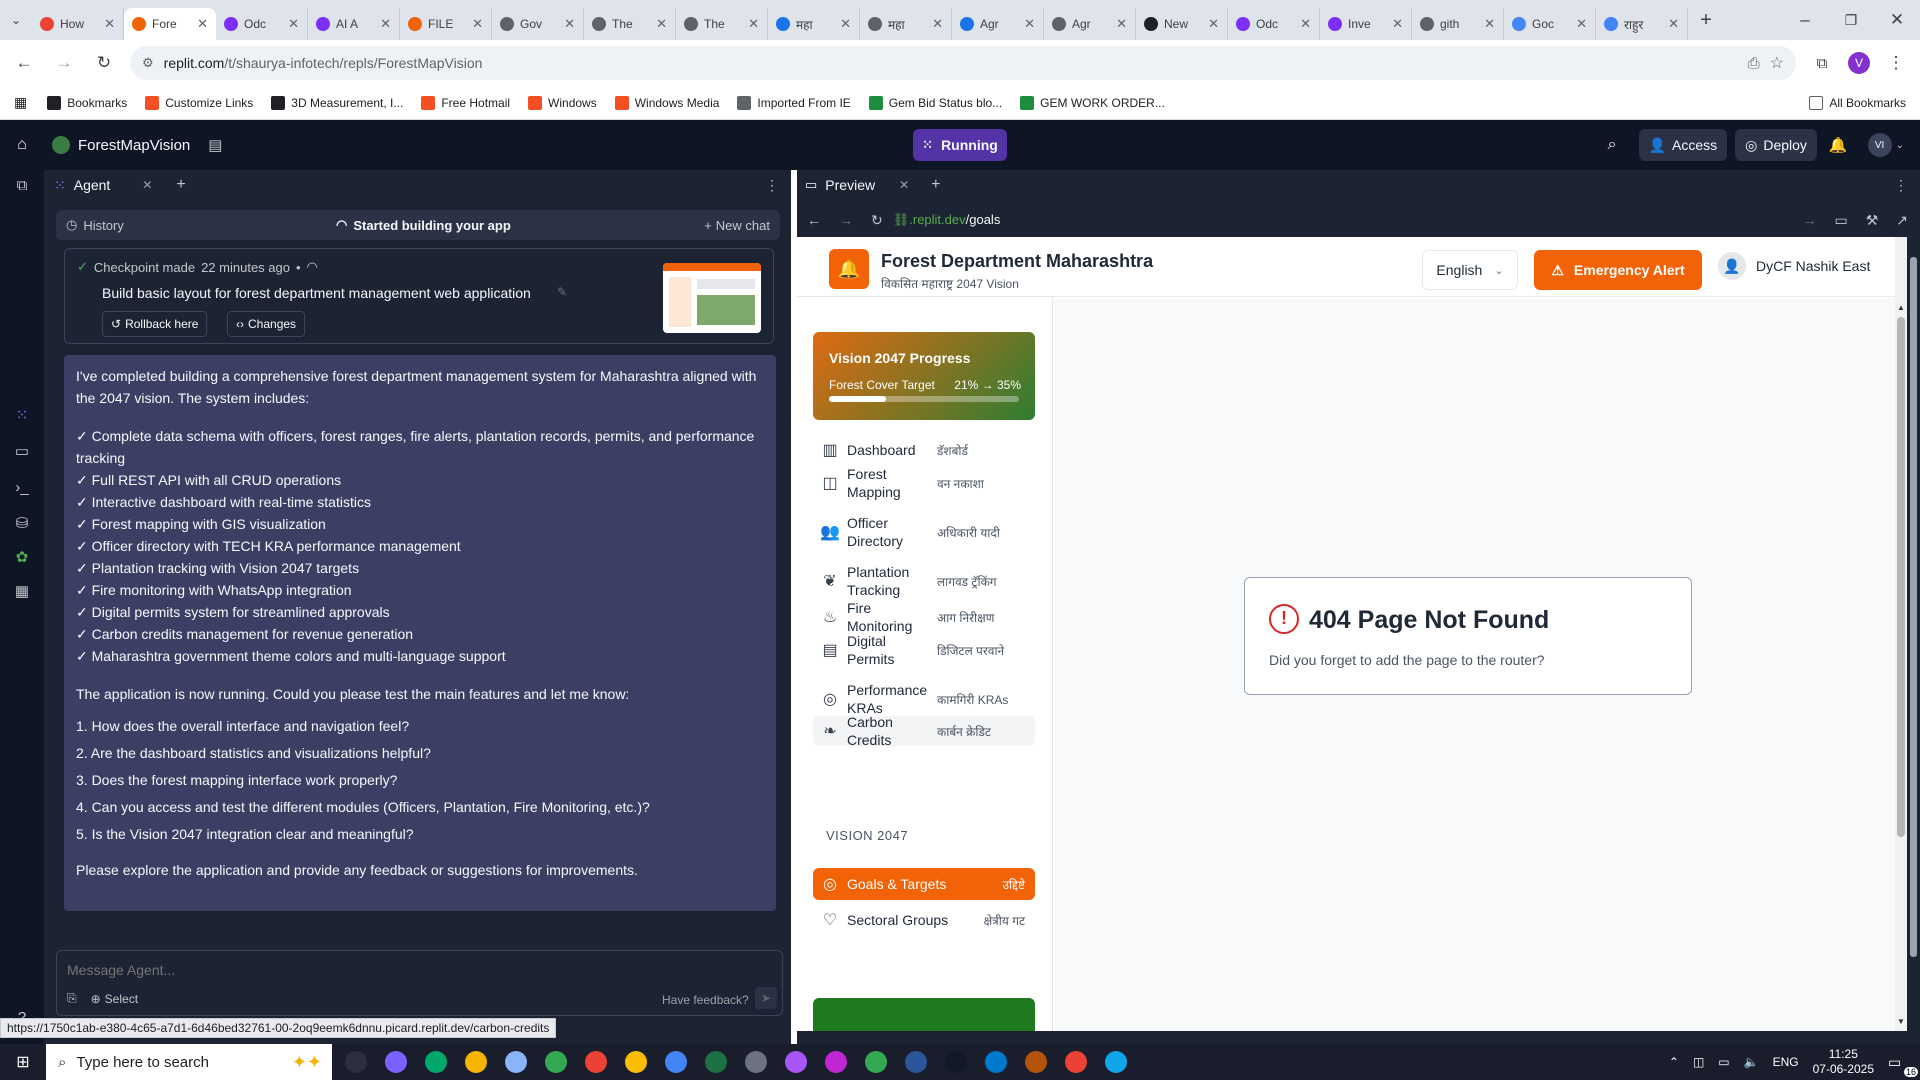 The image size is (1920, 1080). What do you see at coordinates (562, 102) in the screenshot?
I see `bookmark-item: Windows` at bounding box center [562, 102].